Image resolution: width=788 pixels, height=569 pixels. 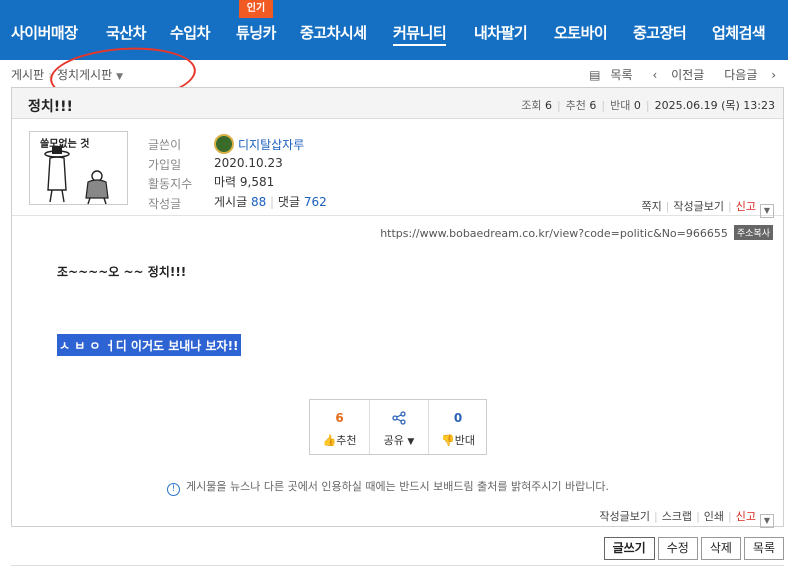 What do you see at coordinates (763, 548) in the screenshot?
I see `list-button: 목록` at bounding box center [763, 548].